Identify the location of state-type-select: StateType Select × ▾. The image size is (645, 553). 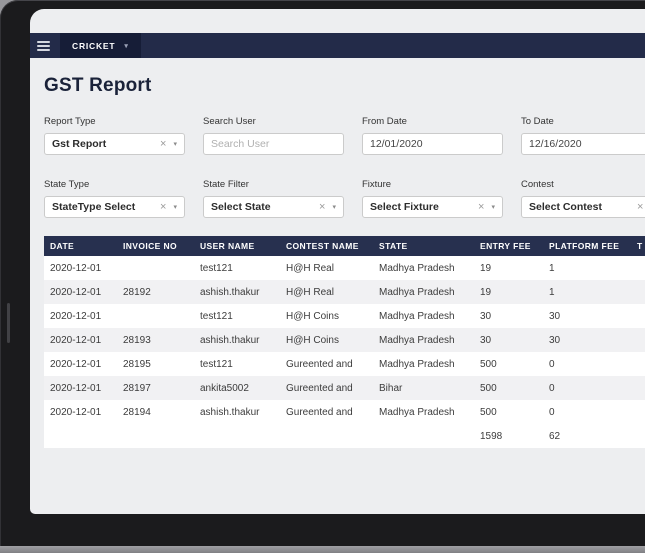
(114, 207).